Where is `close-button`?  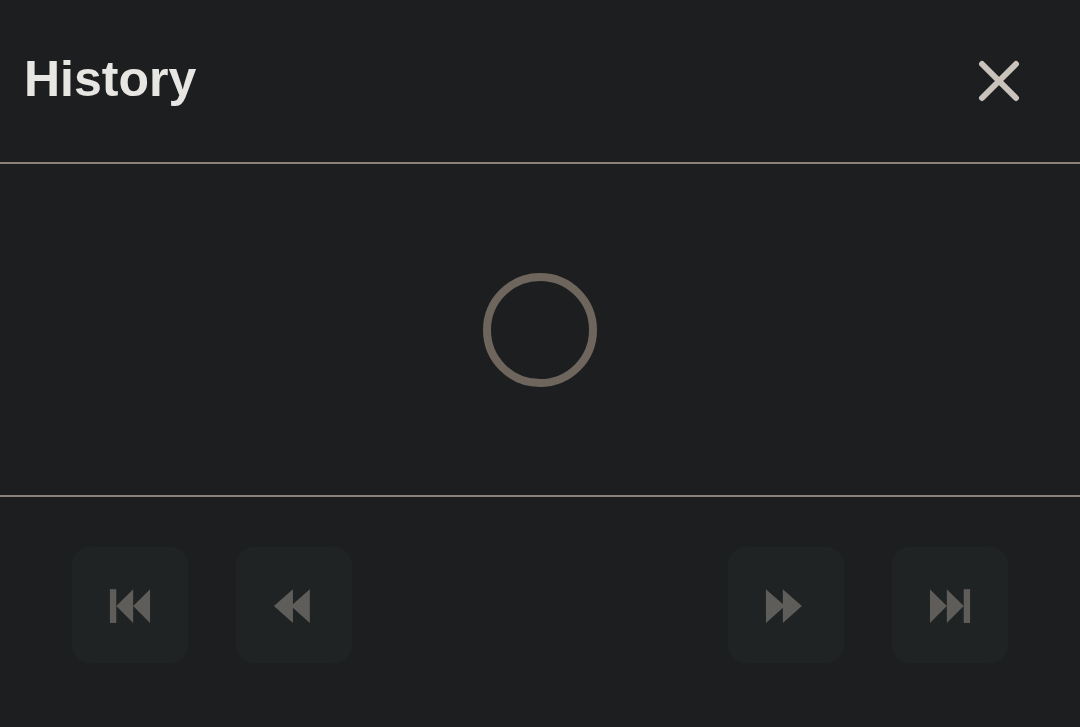
close-button is located at coordinates (999, 81).